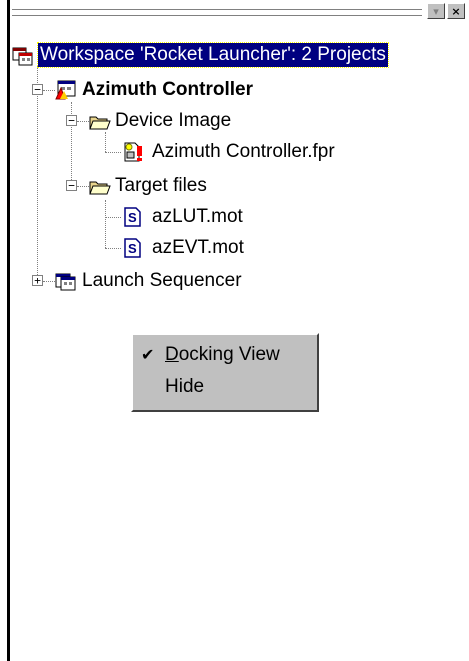 This screenshot has width=469, height=661. What do you see at coordinates (133, 152) in the screenshot?
I see `device-image-file-icon` at bounding box center [133, 152].